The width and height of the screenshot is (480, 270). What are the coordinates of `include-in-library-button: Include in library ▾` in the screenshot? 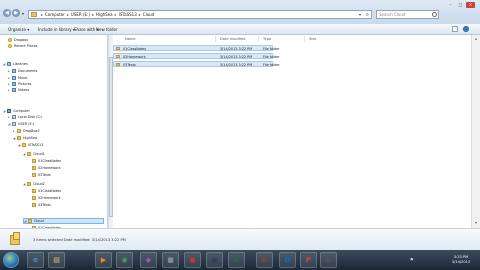 It's located at (56, 29).